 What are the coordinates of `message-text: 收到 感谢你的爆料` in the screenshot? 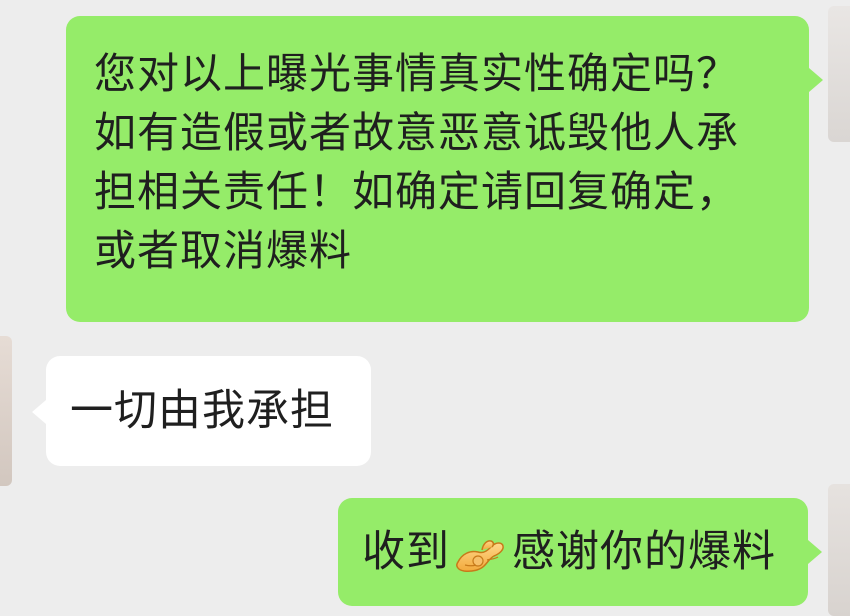 It's located at (569, 552).